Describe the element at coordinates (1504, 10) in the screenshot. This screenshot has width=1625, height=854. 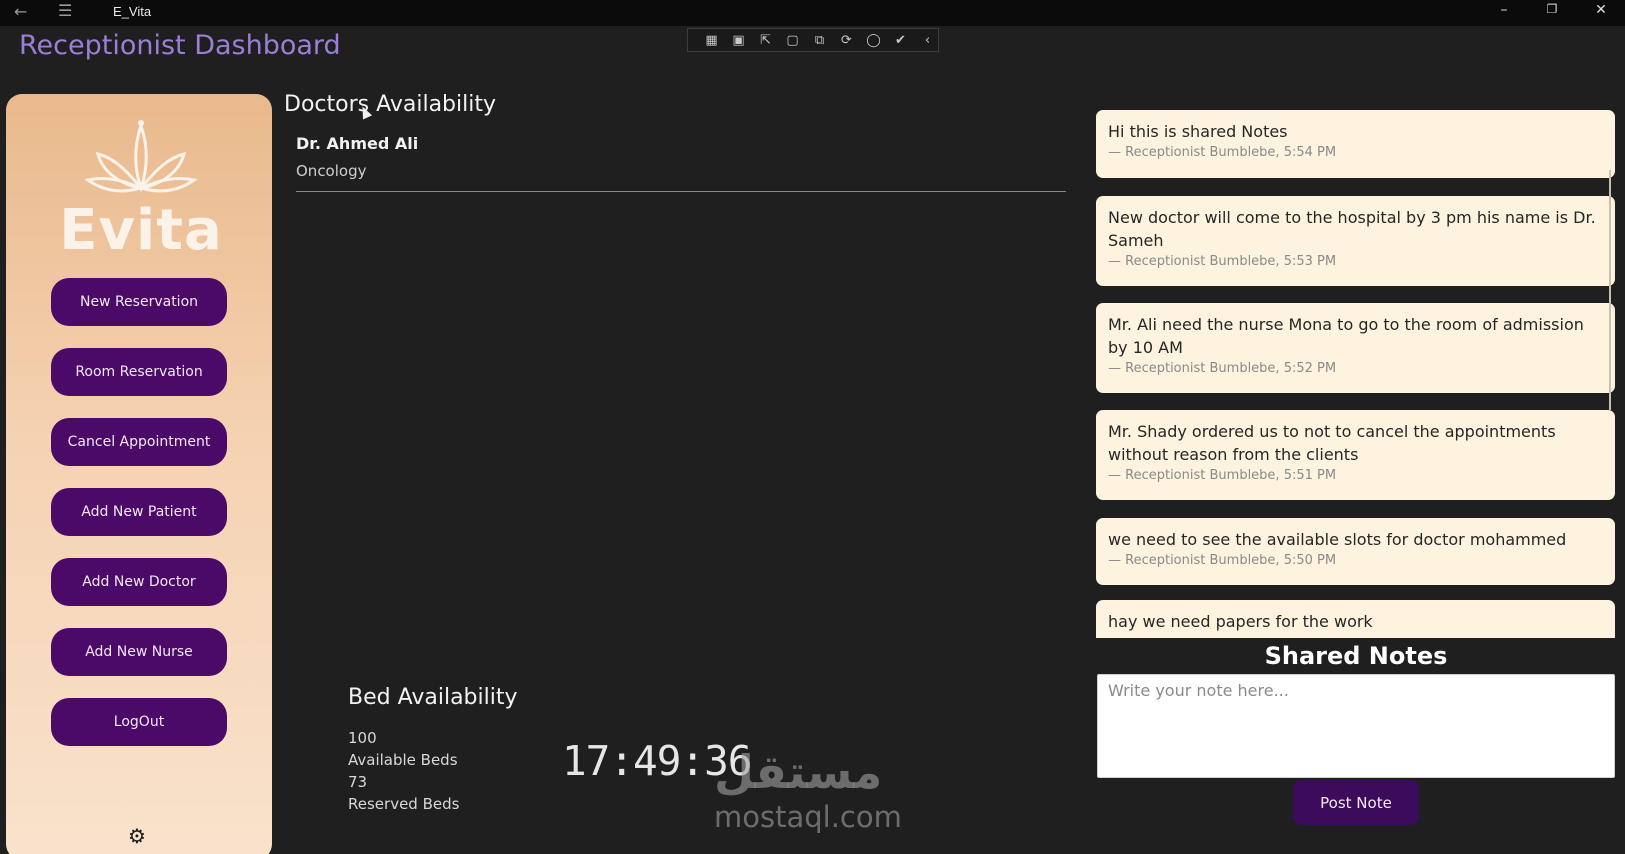
I see `minimize-button: –` at that location.